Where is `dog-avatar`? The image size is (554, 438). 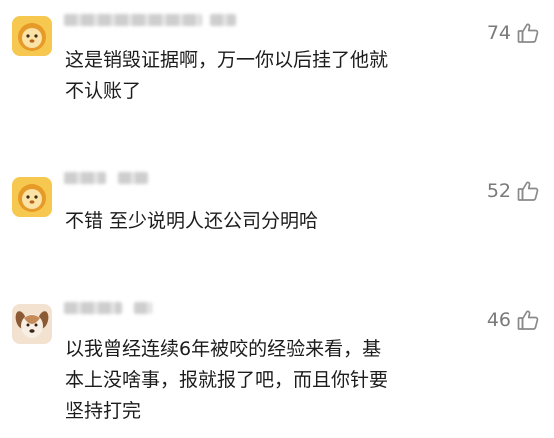 dog-avatar is located at coordinates (32, 324).